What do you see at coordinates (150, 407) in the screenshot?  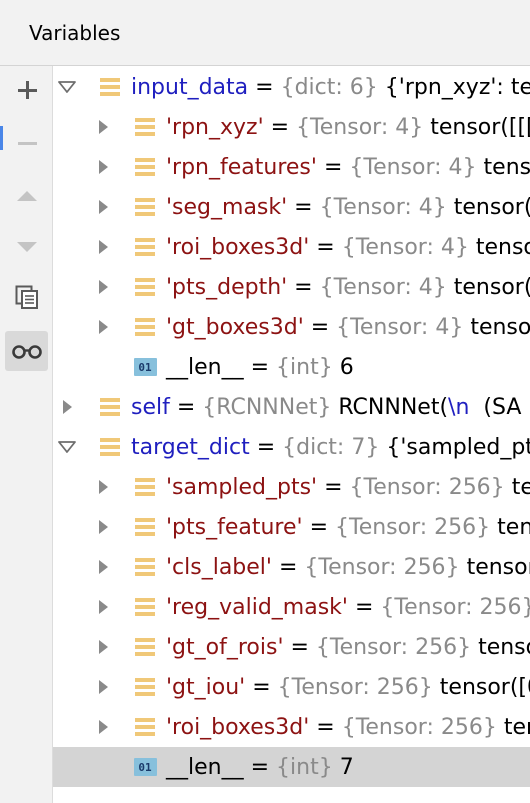 I see `variable-name: self` at bounding box center [150, 407].